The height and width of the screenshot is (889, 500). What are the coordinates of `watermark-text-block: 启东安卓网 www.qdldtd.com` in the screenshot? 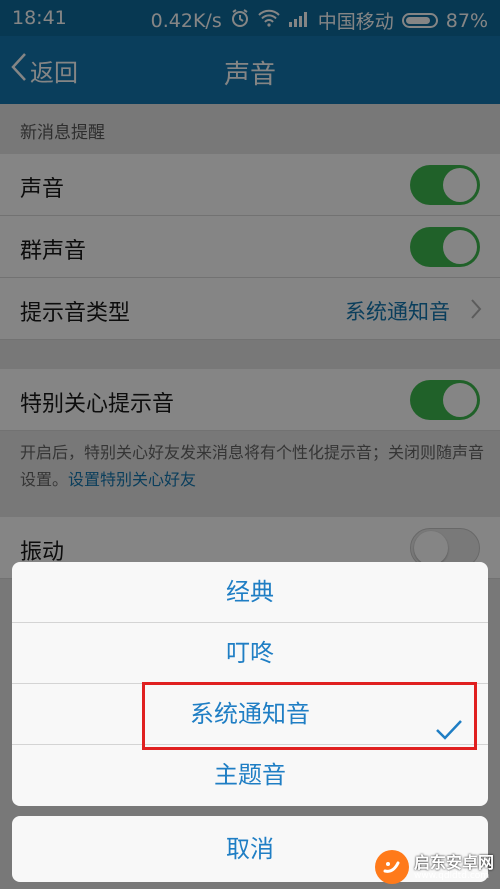 It's located at (454, 867).